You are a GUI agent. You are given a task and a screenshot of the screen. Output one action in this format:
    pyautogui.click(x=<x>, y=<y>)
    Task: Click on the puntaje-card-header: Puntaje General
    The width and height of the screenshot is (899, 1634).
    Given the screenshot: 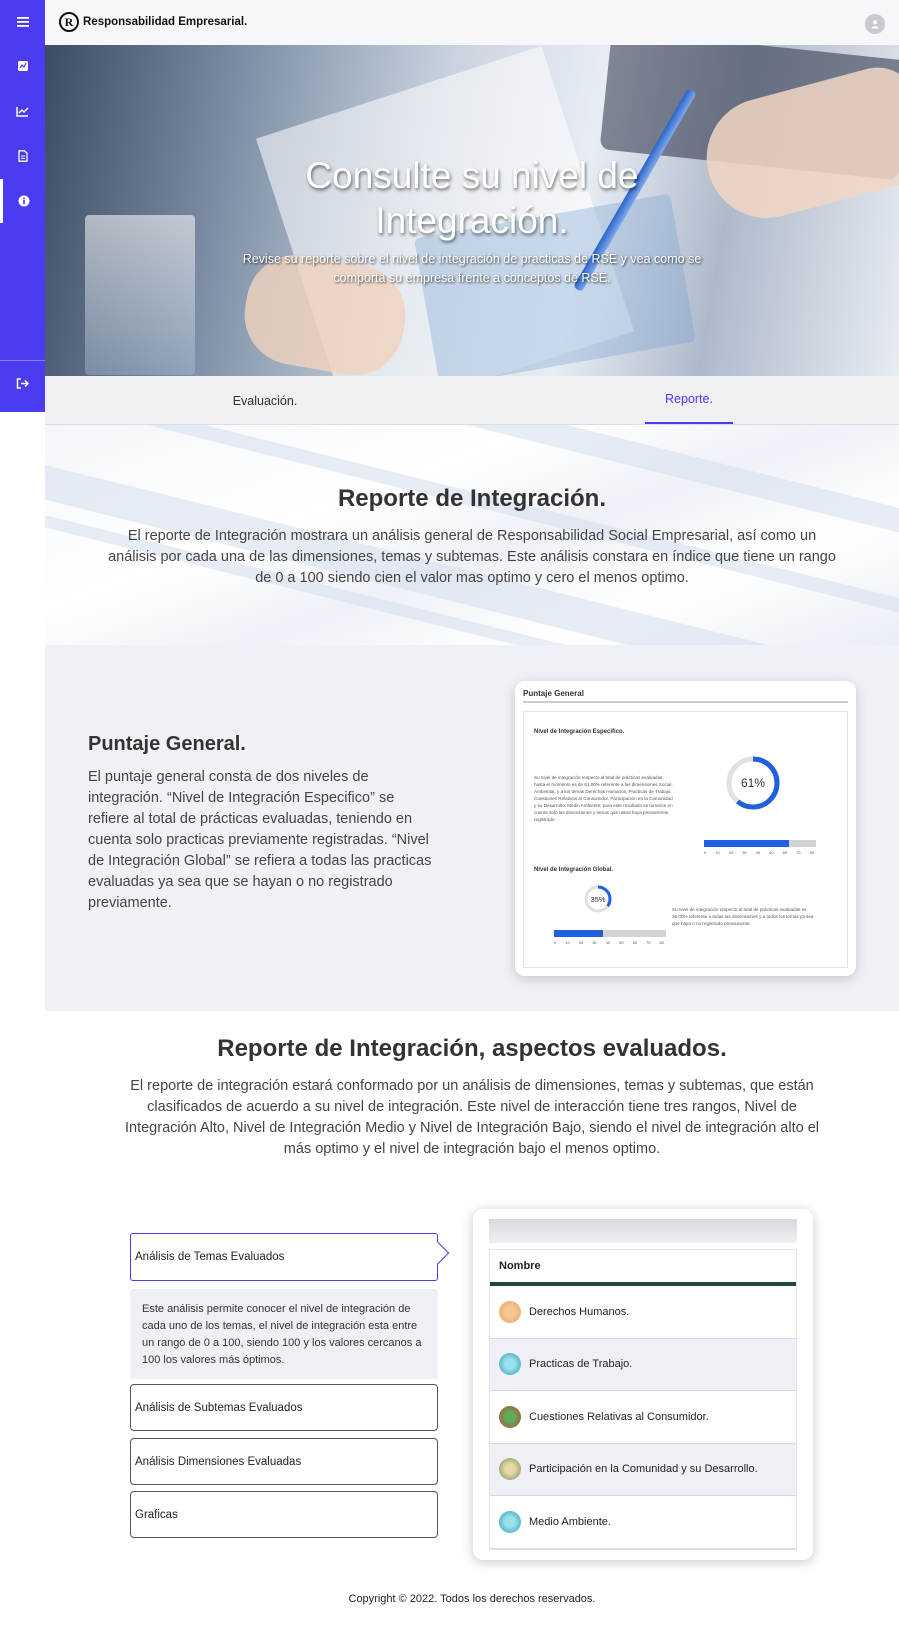 What is the action you would take?
    pyautogui.click(x=685, y=696)
    